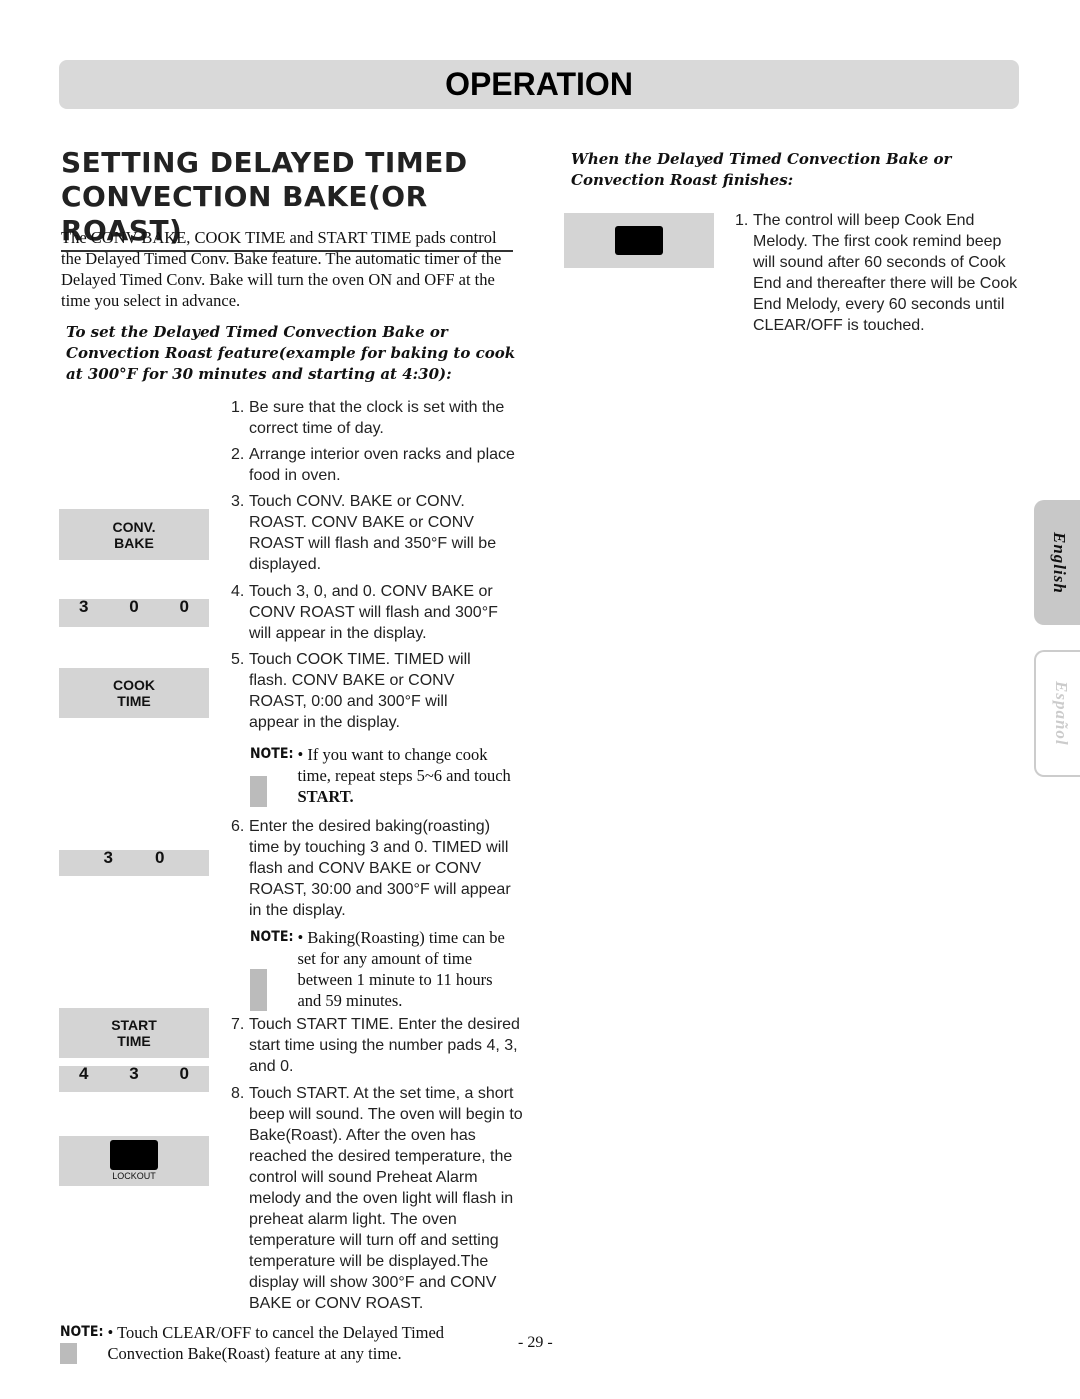 This screenshot has height=1399, width=1080. What do you see at coordinates (238, 659) in the screenshot?
I see `step-number: 5.` at bounding box center [238, 659].